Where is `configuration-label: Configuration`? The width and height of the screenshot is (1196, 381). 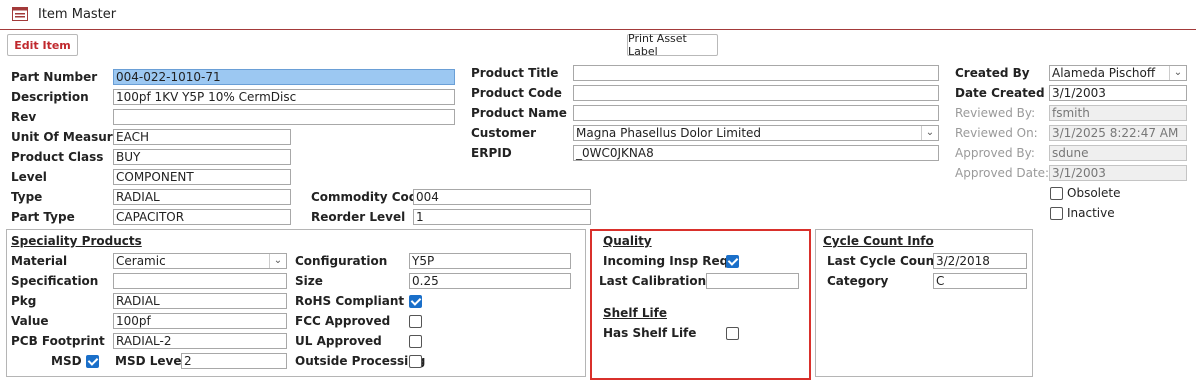 configuration-label: Configuration is located at coordinates (341, 261).